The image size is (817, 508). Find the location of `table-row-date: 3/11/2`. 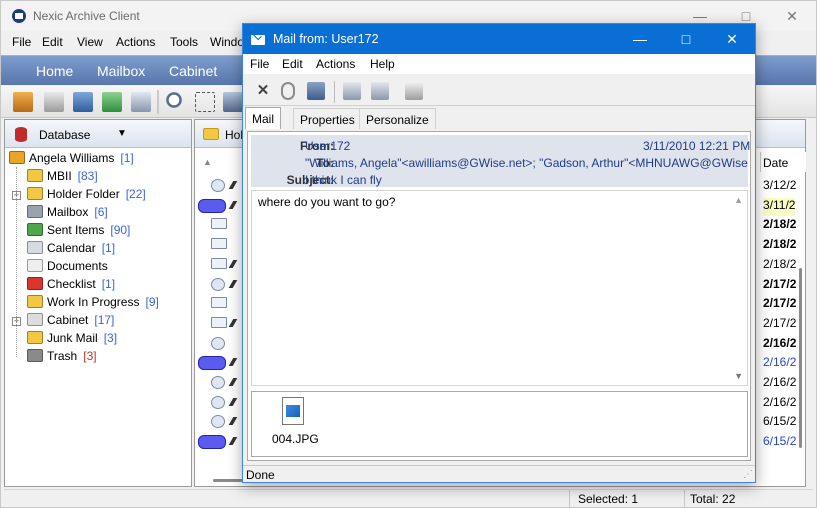

table-row-date: 3/11/2 is located at coordinates (779, 206).